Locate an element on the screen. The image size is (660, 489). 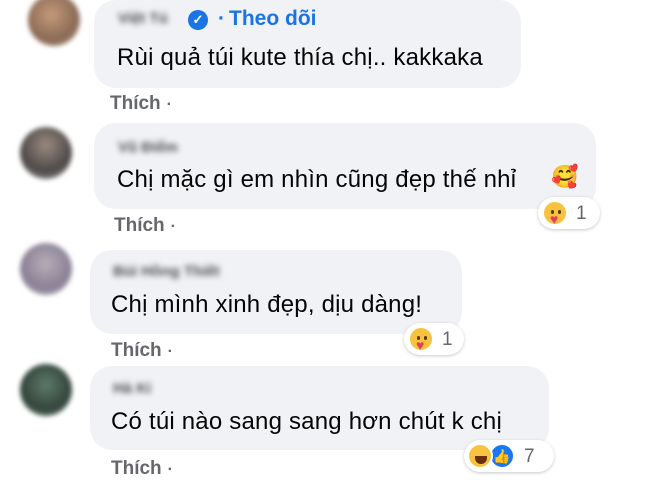
comment-text: Chị mình xinh đẹp, dịu dàng! is located at coordinates (267, 304).